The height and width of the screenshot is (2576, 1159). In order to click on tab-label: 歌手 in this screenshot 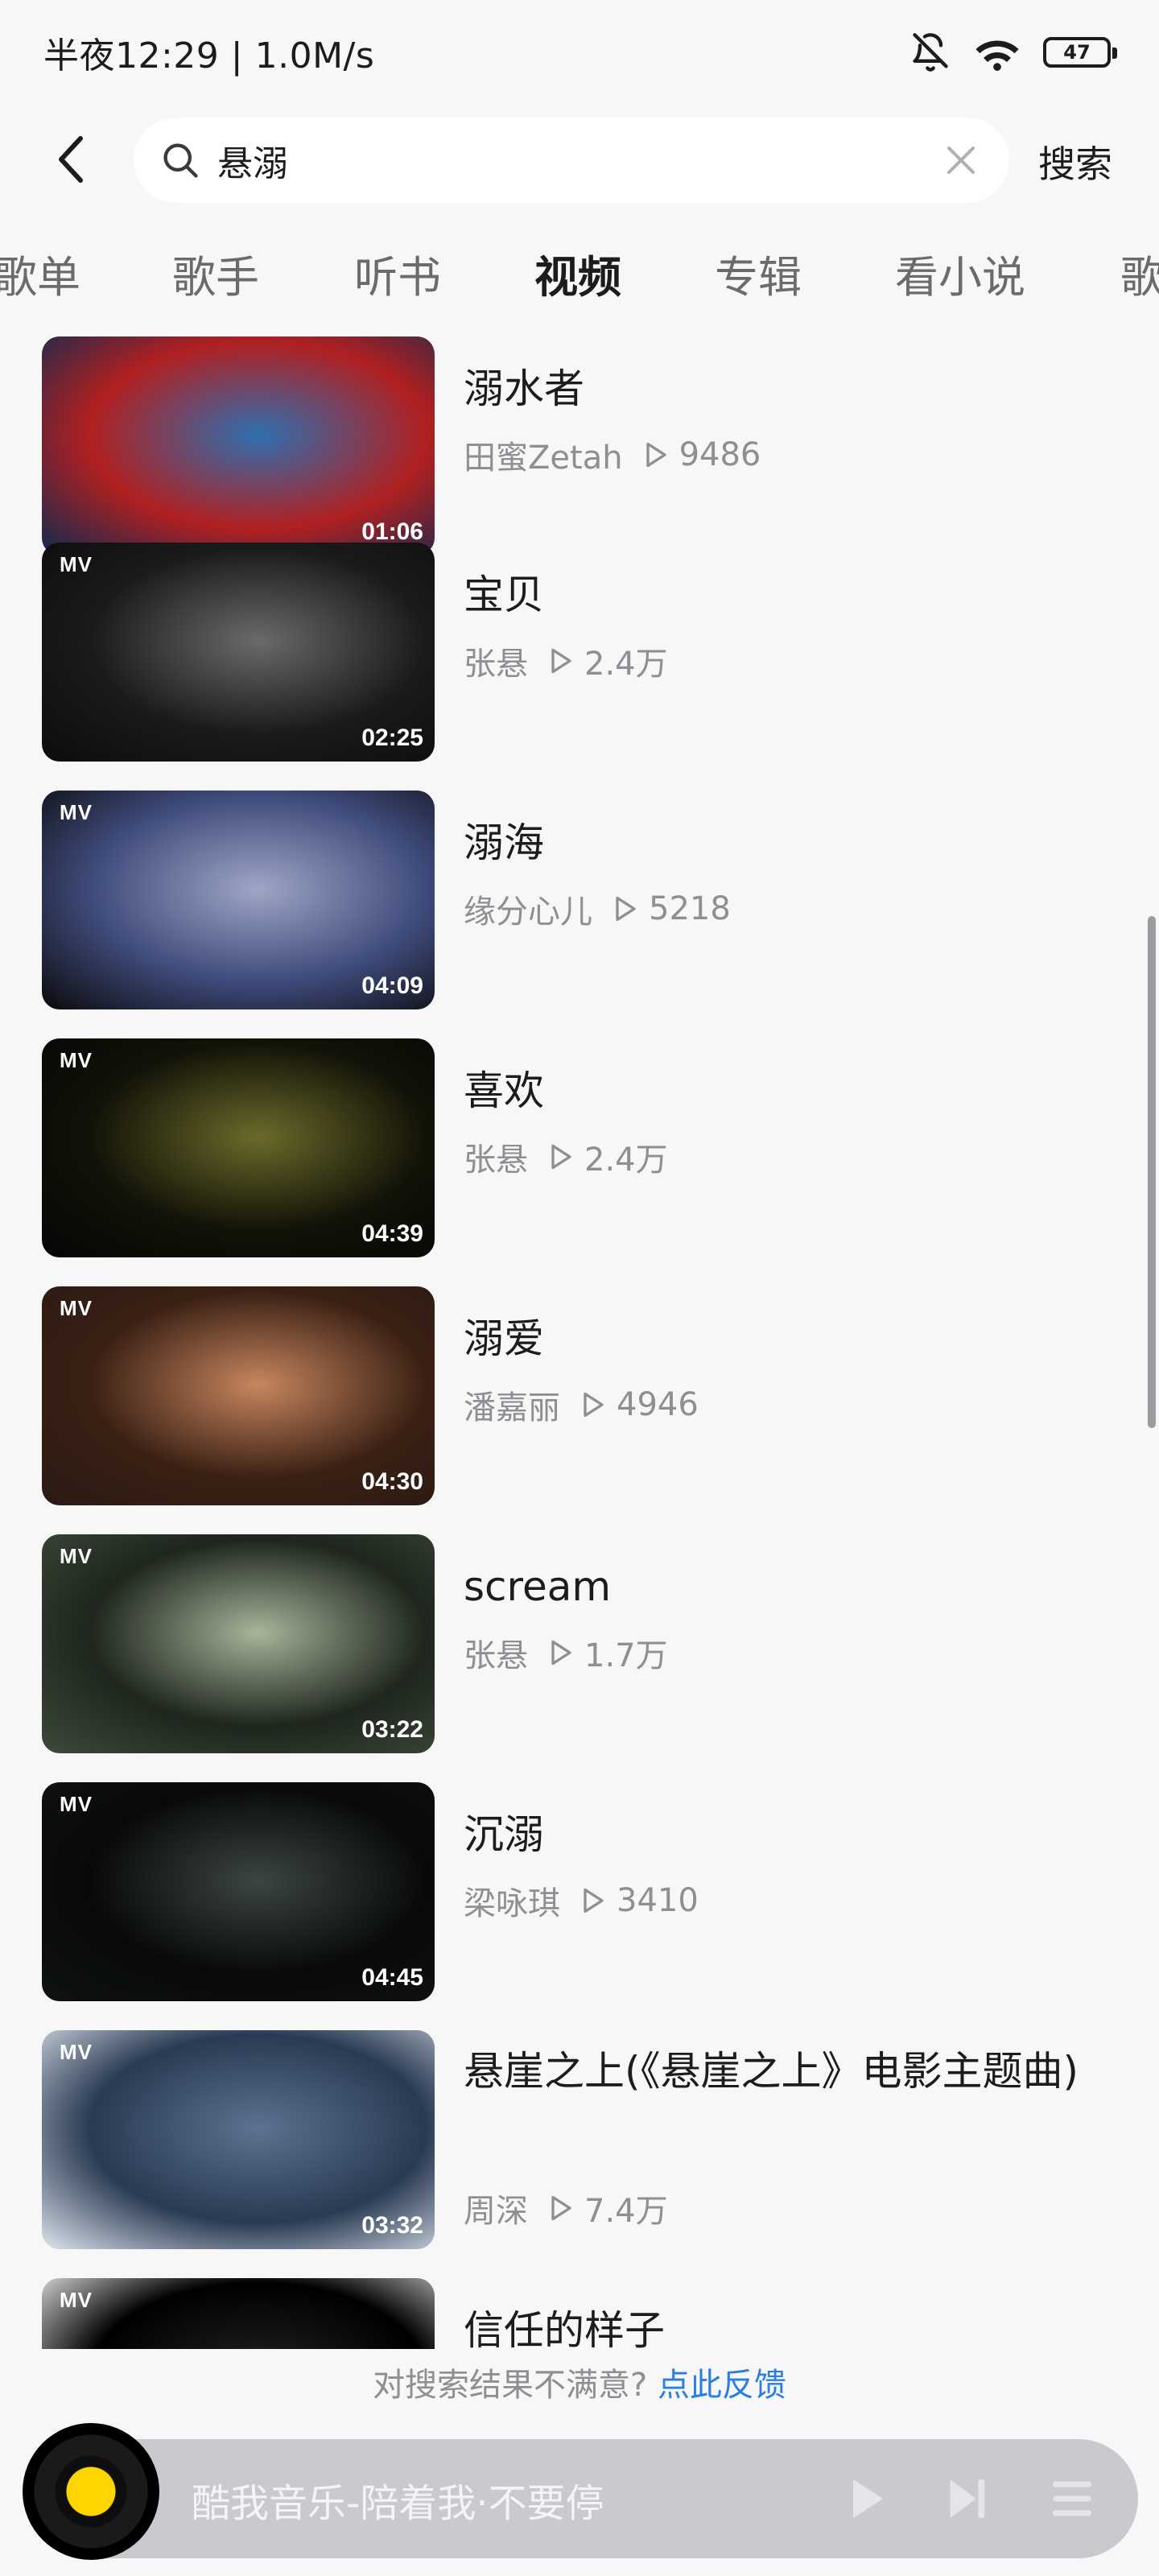, I will do `click(215, 277)`.